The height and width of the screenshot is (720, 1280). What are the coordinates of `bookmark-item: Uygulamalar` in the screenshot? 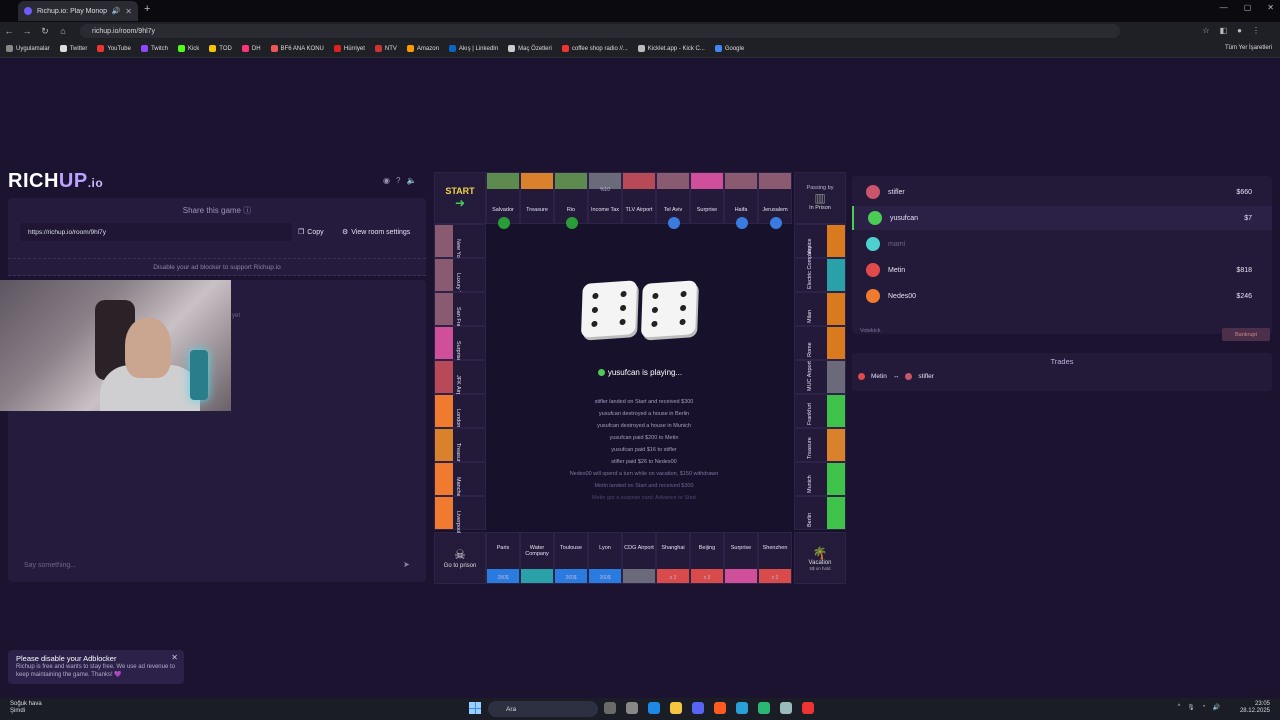 It's located at (28, 48).